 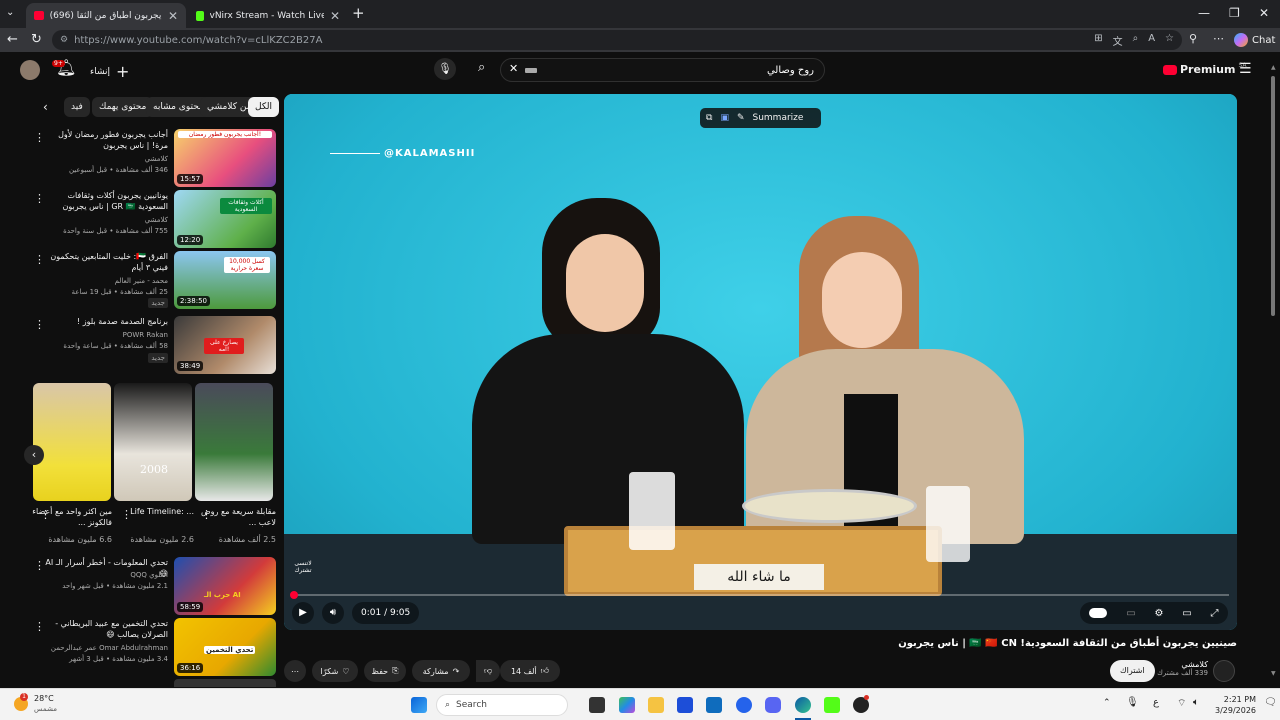 What do you see at coordinates (1273, 196) in the screenshot?
I see `scrollbar-thumb` at bounding box center [1273, 196].